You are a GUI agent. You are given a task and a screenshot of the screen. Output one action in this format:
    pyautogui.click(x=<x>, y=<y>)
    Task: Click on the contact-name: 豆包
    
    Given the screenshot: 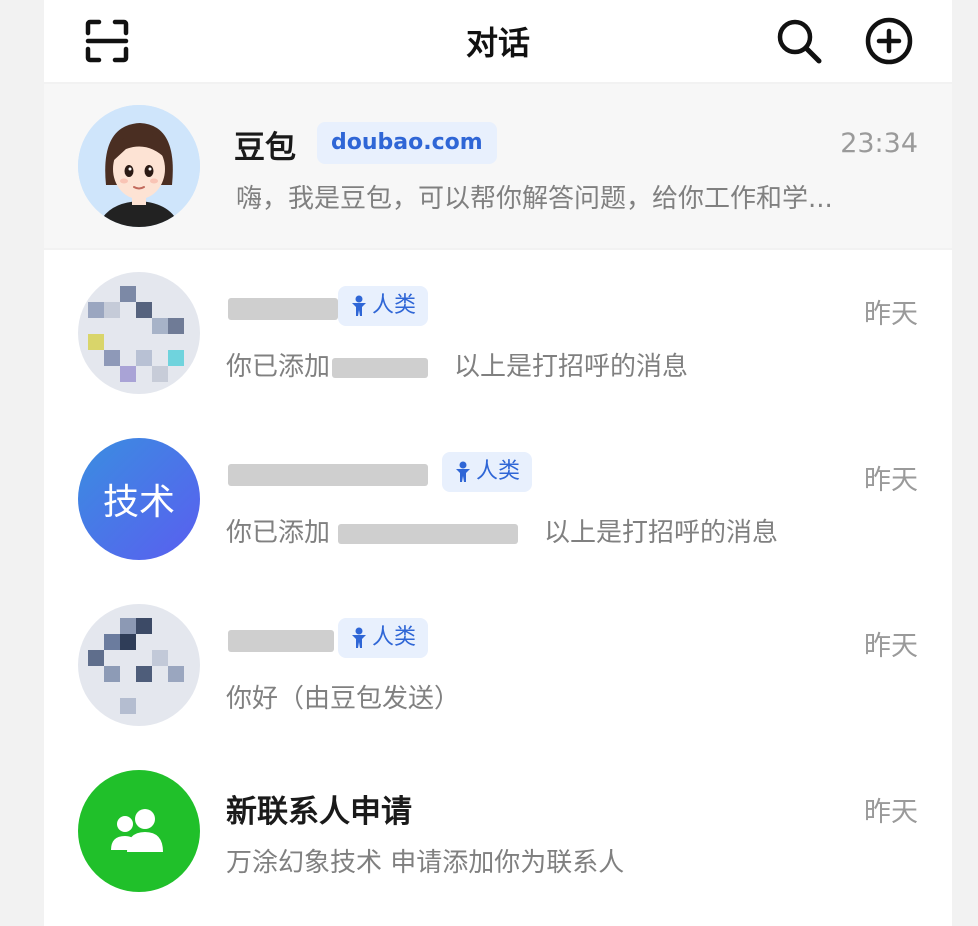 What is the action you would take?
    pyautogui.click(x=265, y=148)
    